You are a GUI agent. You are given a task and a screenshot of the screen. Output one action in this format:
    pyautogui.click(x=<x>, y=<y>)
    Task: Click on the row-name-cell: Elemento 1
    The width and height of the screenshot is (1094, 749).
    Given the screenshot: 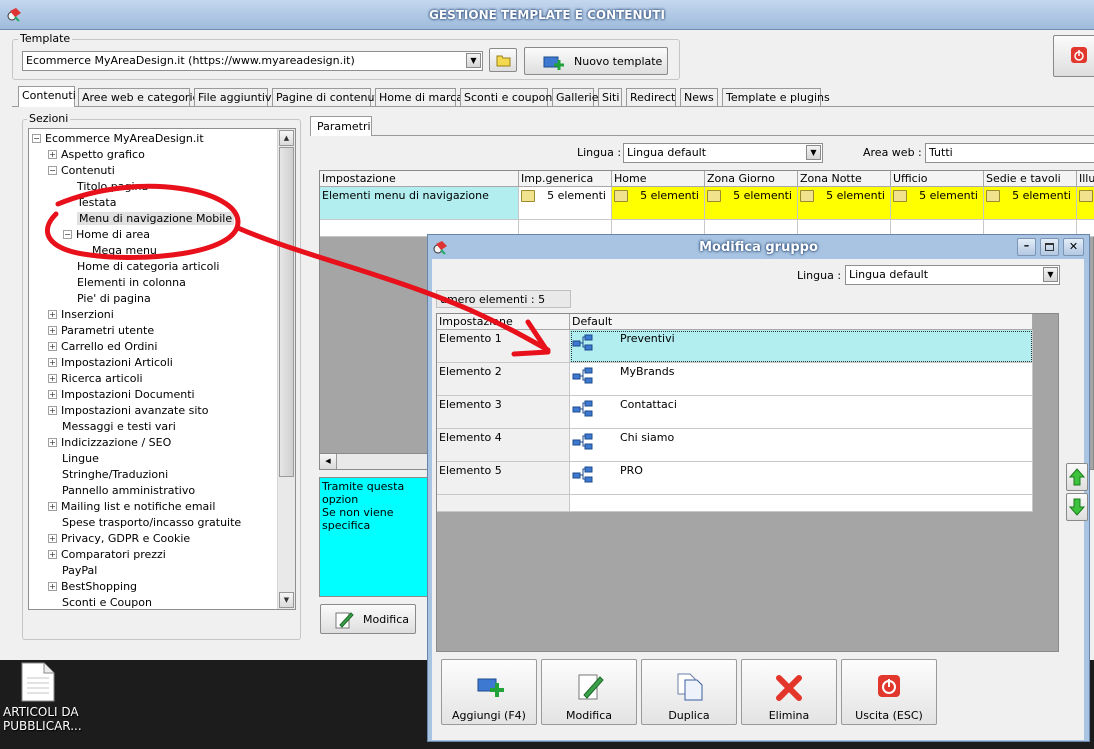 What is the action you would take?
    pyautogui.click(x=503, y=346)
    